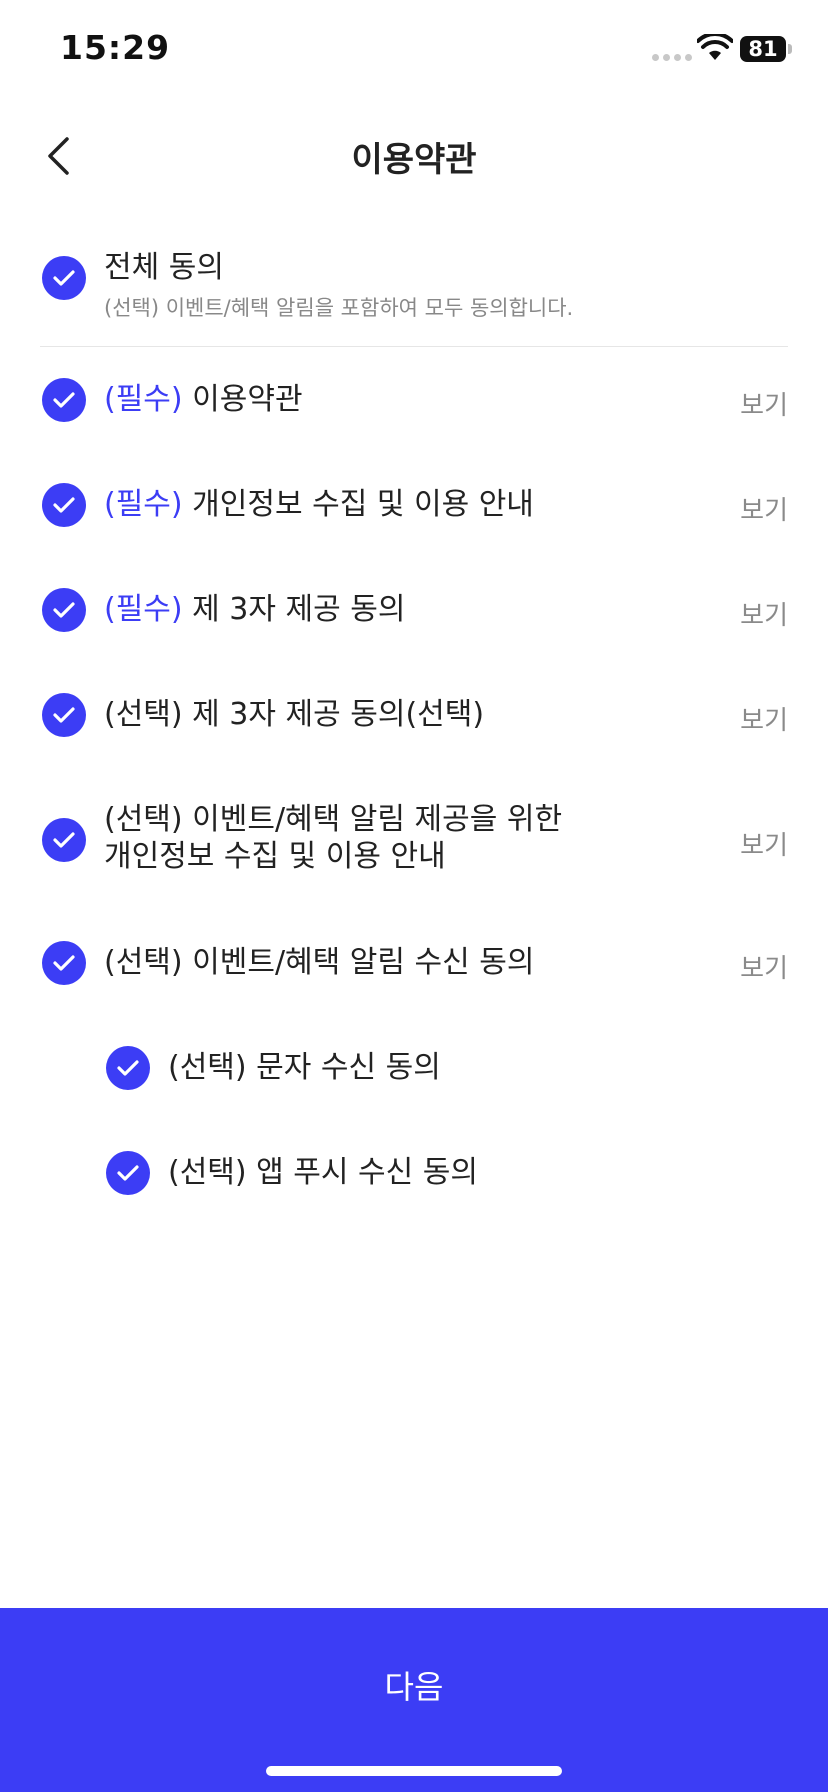  What do you see at coordinates (414, 610) in the screenshot?
I see `term-row-third-party-required: (필수) 제 3자 제공 동의 보기` at bounding box center [414, 610].